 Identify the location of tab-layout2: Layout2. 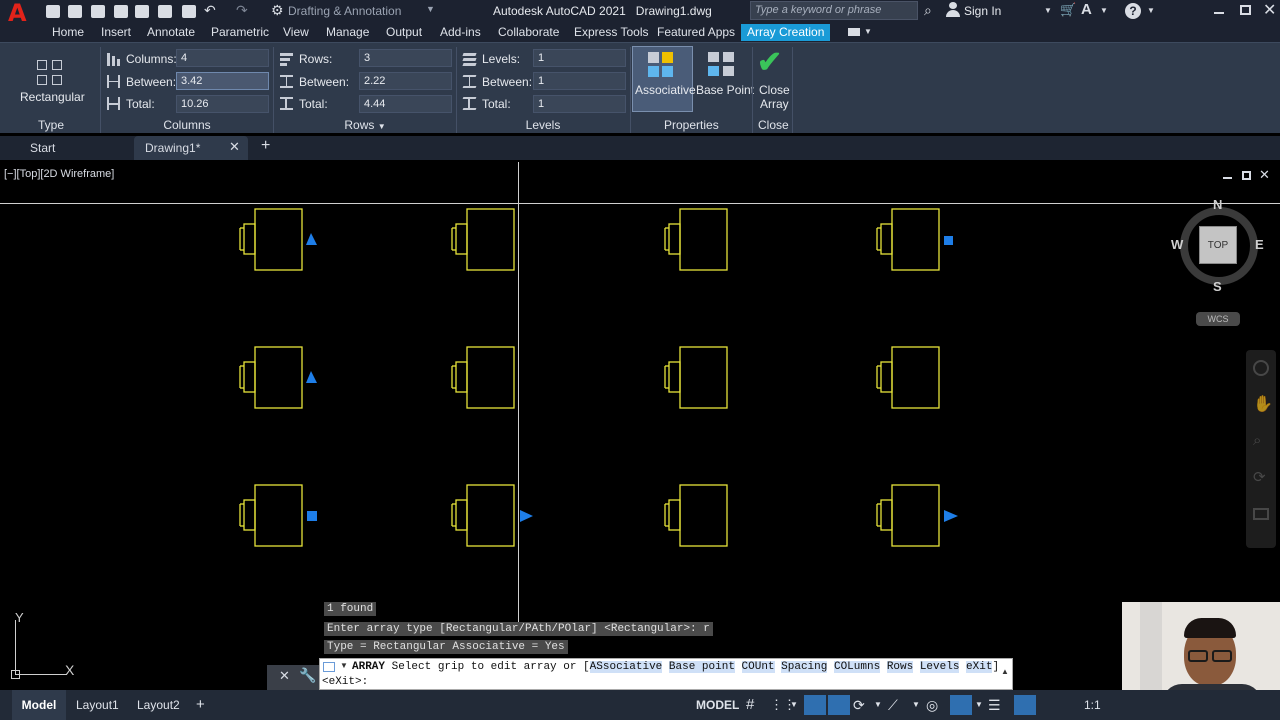
(158, 705).